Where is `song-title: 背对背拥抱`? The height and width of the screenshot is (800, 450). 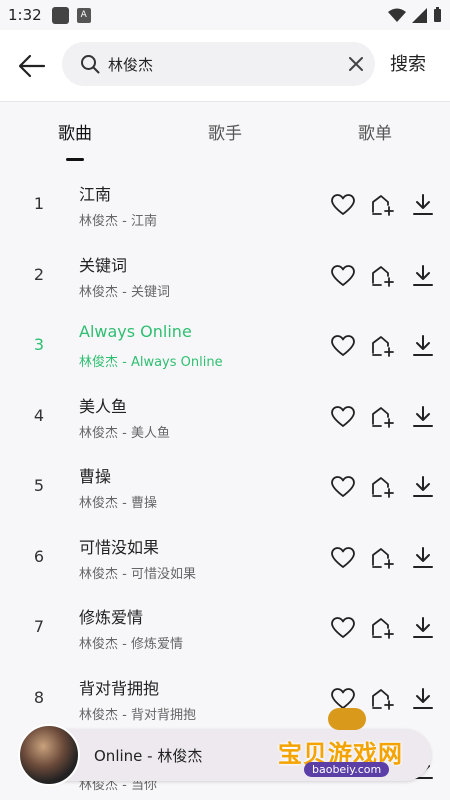 song-title: 背对背拥抱 is located at coordinates (119, 688).